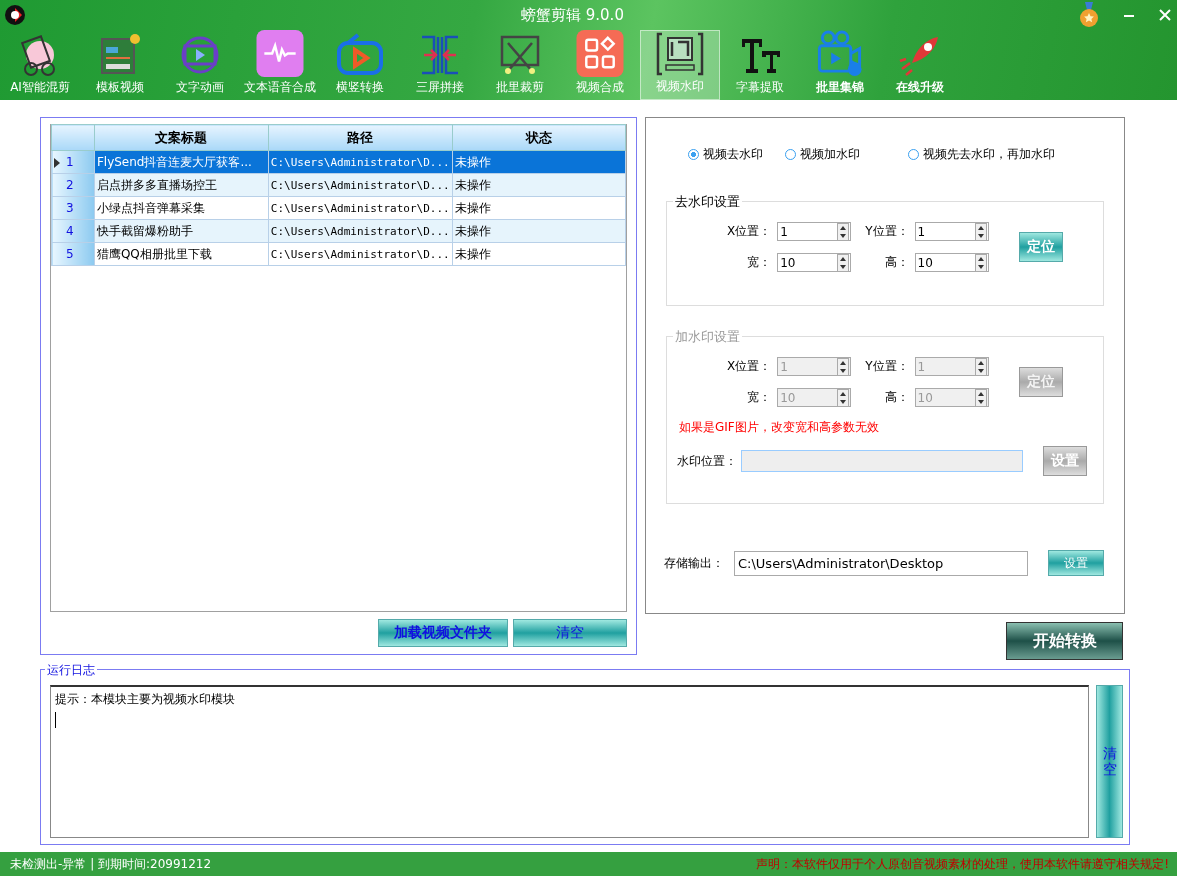  What do you see at coordinates (1089, 15) in the screenshot?
I see `medal-icon` at bounding box center [1089, 15].